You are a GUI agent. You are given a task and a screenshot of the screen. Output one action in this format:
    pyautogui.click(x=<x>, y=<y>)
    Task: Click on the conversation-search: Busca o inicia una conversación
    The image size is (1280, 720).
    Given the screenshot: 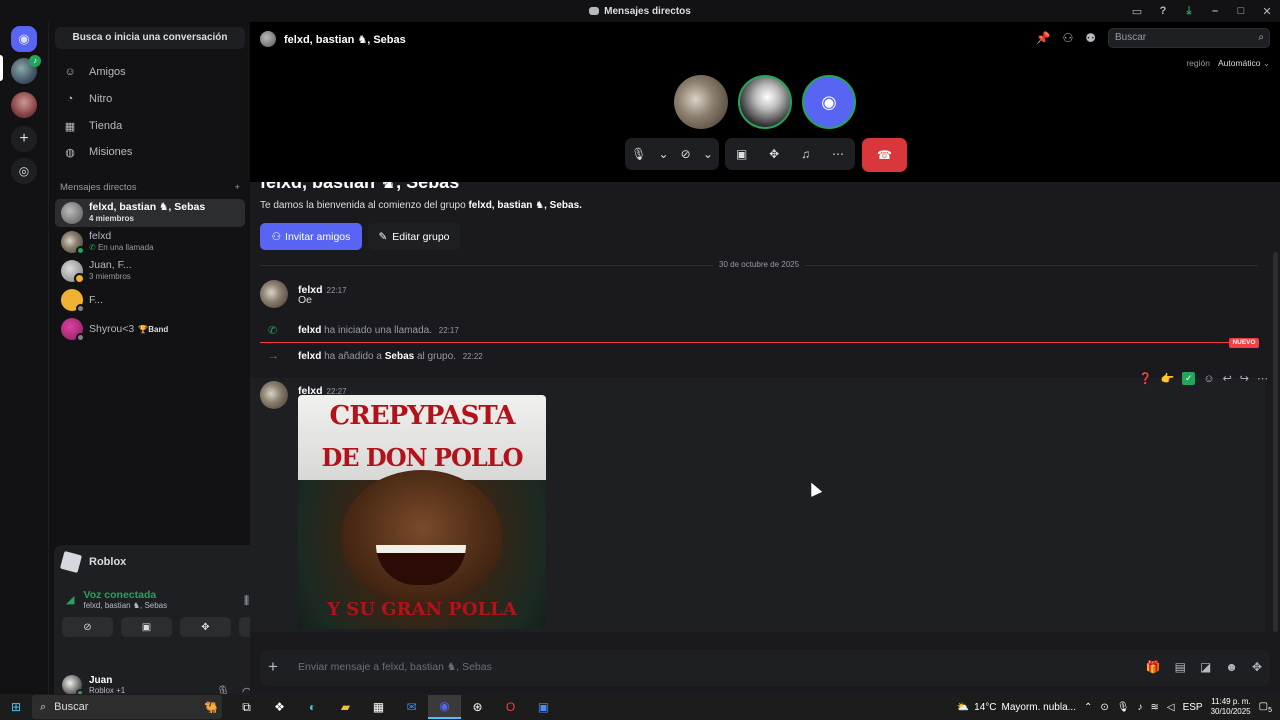 What is the action you would take?
    pyautogui.click(x=150, y=38)
    